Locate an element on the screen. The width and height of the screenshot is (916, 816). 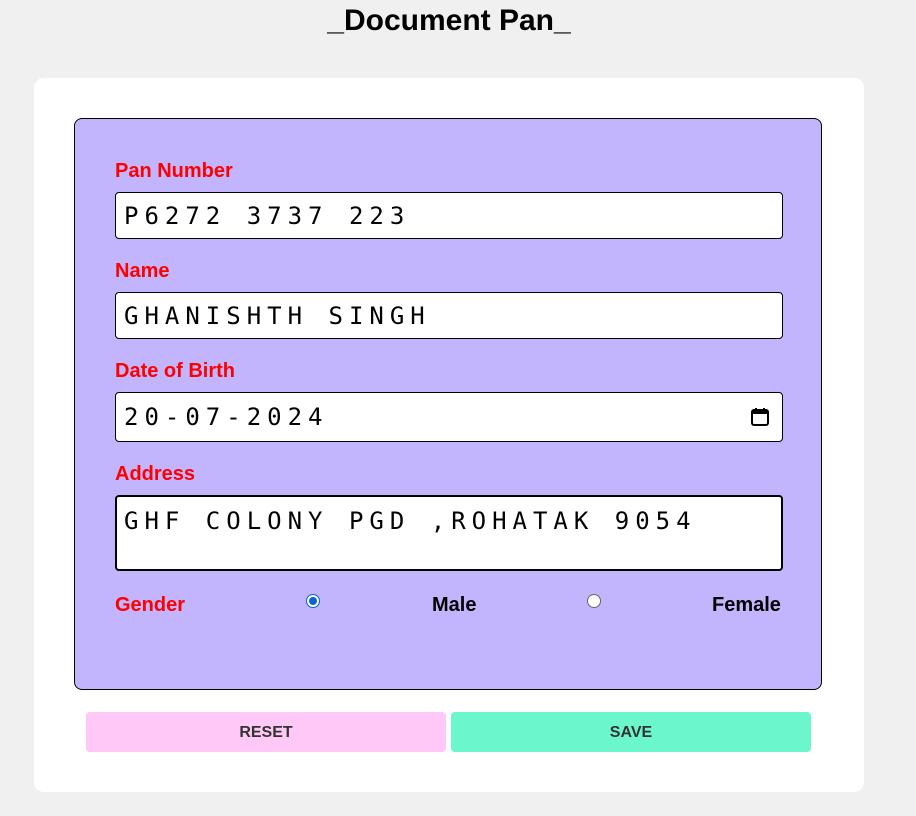
gender-row: Gender Male Female is located at coordinates (449, 605).